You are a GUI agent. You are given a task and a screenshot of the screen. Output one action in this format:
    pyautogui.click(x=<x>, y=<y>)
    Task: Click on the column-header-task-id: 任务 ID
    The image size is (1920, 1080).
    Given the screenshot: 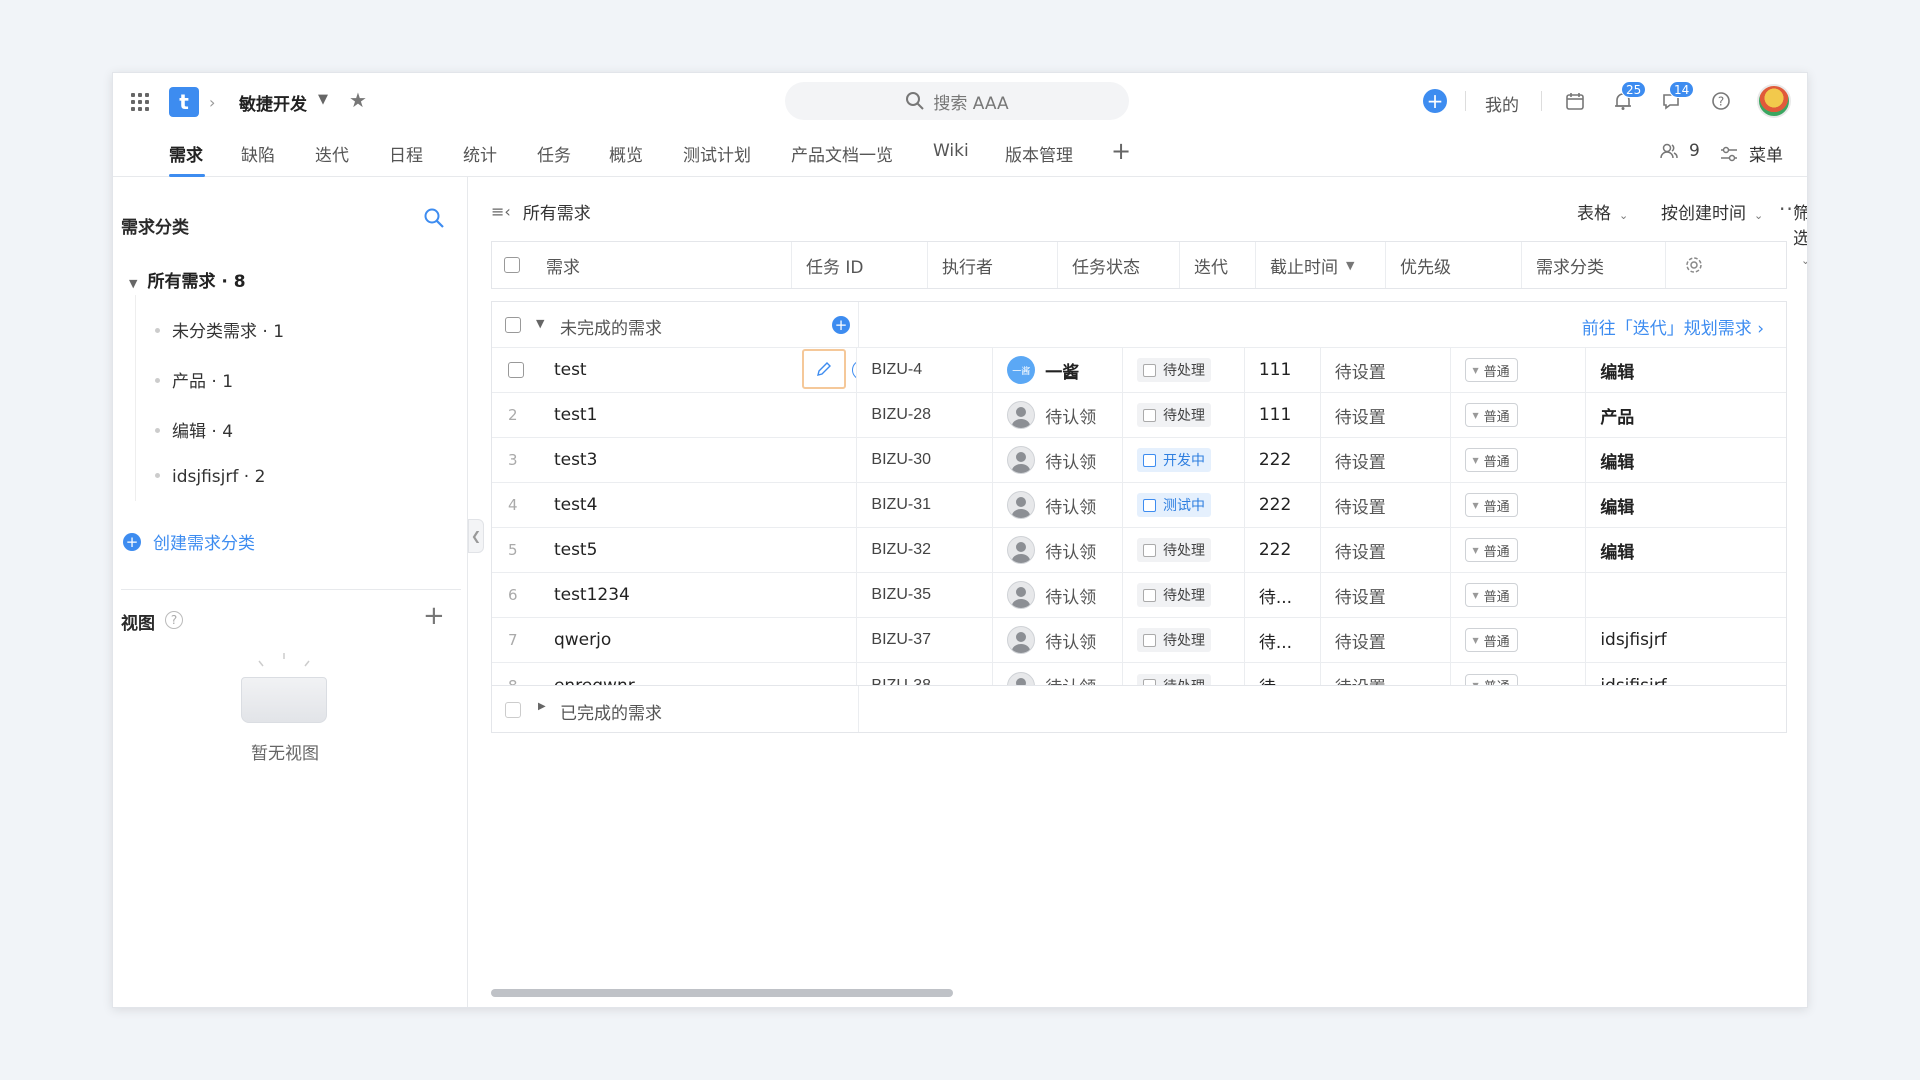 What is the action you would take?
    pyautogui.click(x=860, y=265)
    